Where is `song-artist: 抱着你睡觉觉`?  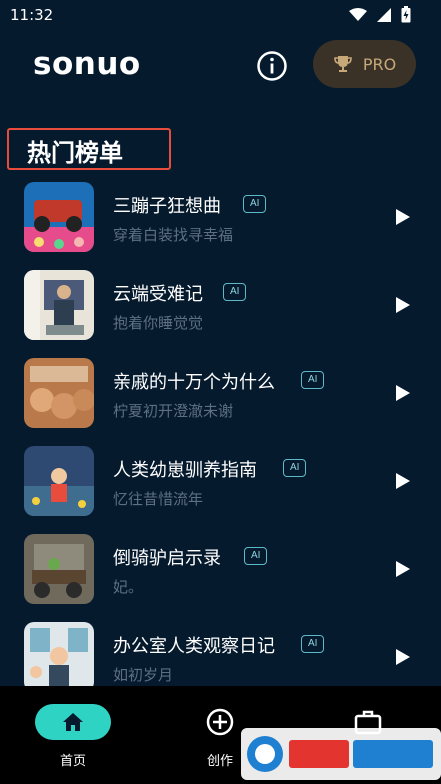 song-artist: 抱着你睡觉觉 is located at coordinates (158, 323).